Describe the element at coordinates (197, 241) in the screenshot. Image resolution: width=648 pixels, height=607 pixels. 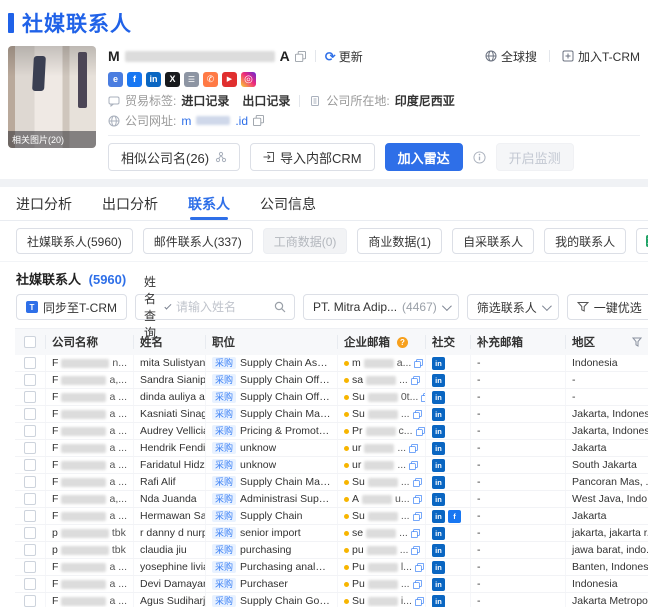
I see `subtab-email-contacts: 邮件联系人(337)` at that location.